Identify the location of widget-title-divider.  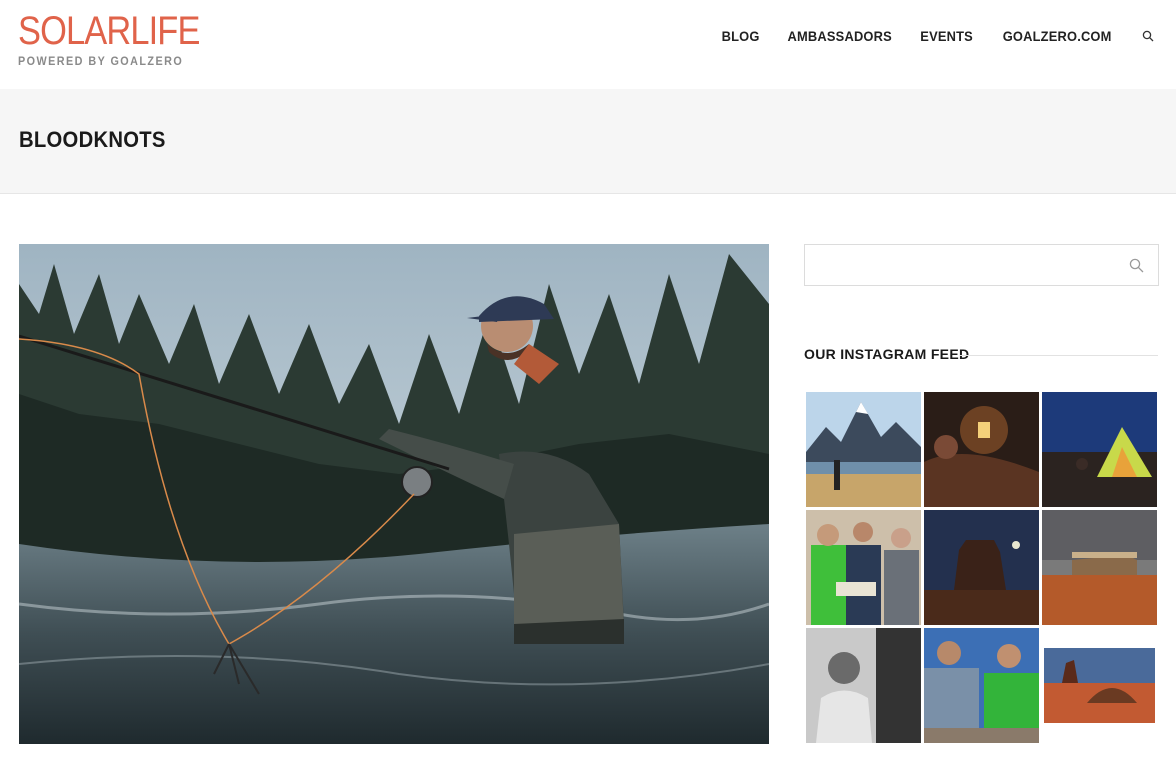
(1059, 355).